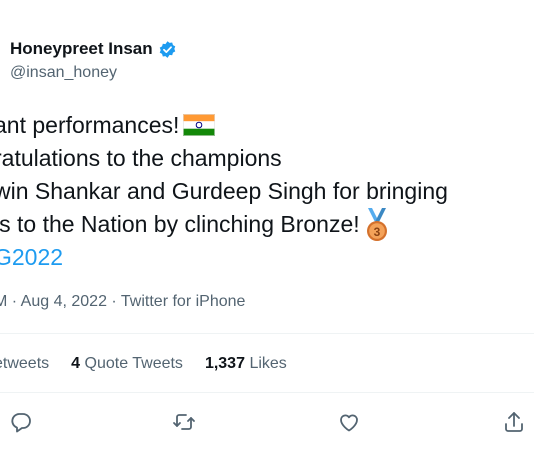  Describe the element at coordinates (224, 363) in the screenshot. I see `likes-count: 1,337` at that location.